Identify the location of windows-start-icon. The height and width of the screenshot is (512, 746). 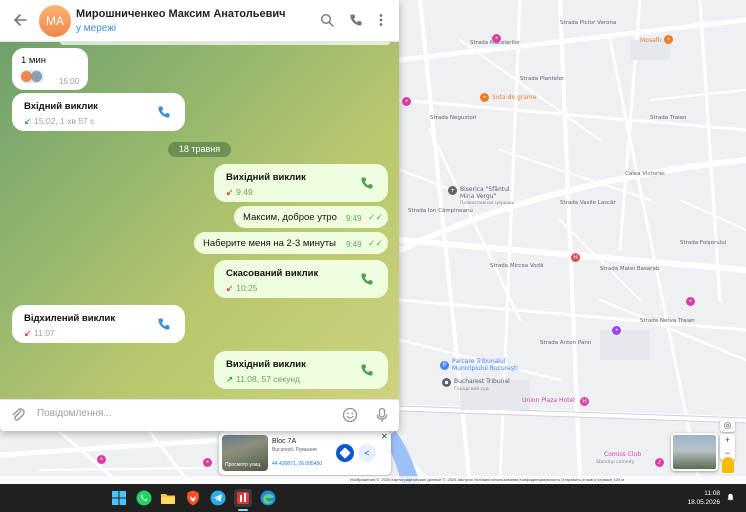
(119, 498).